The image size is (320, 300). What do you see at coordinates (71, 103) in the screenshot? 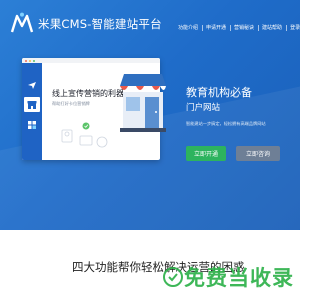
I see `panel-subtext: 帮助打好卡位营销牌` at bounding box center [71, 103].